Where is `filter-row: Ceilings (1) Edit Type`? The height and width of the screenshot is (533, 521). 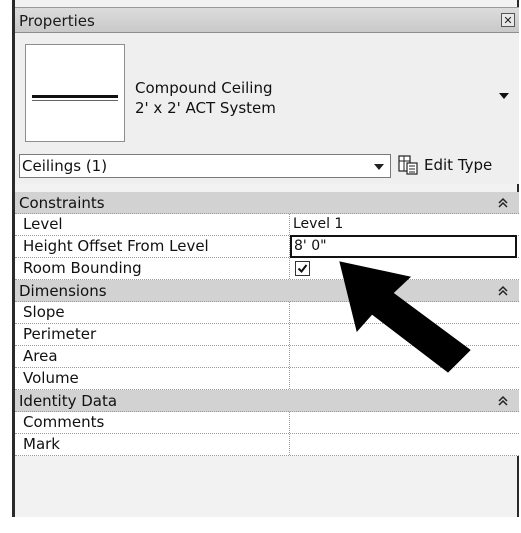
filter-row: Ceilings (1) Edit Type is located at coordinates (267, 166).